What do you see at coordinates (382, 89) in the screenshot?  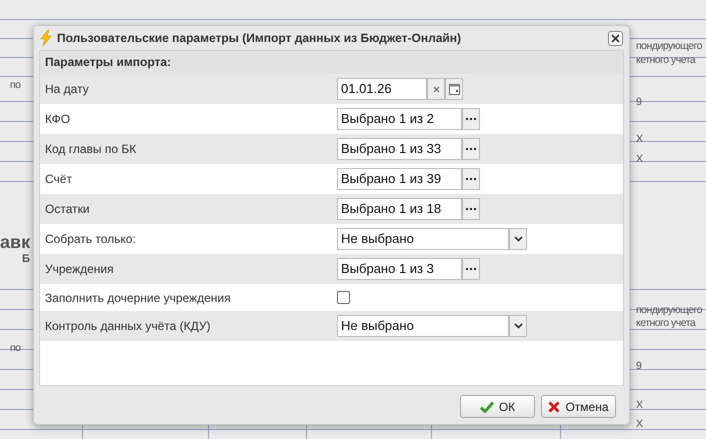 I see `date-field: 01.01.26` at bounding box center [382, 89].